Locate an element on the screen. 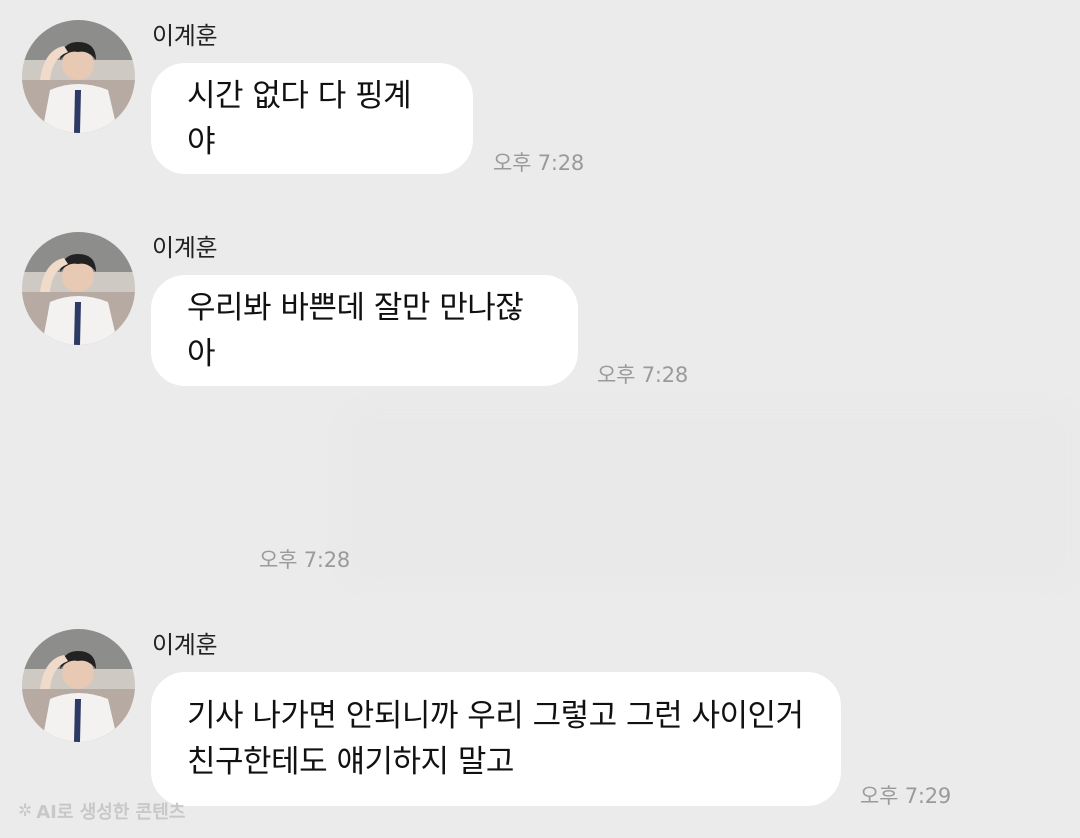 The image size is (1080, 838). ai-watermark: ✲ AI로 생성한 콘텐츠 is located at coordinates (101, 811).